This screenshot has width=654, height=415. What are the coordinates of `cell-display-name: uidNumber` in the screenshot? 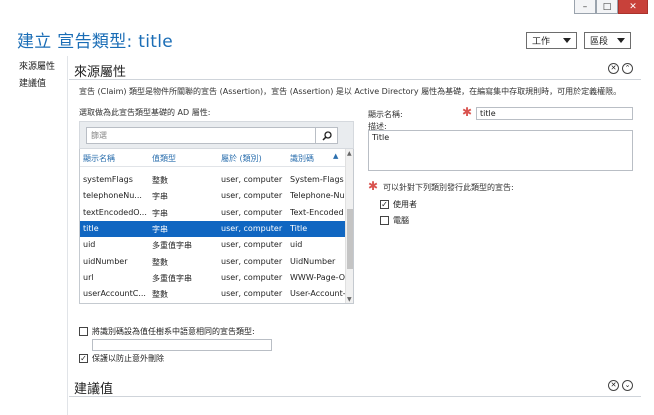 It's located at (105, 261).